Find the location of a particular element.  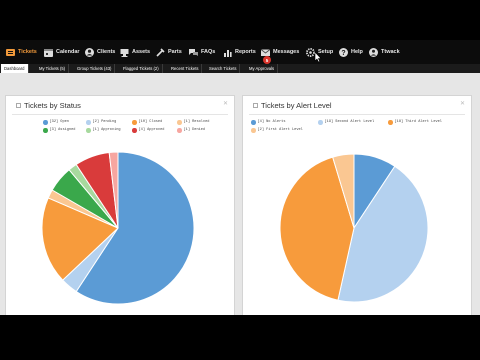

legend-item: [1] Resolved is located at coordinates (193, 122).